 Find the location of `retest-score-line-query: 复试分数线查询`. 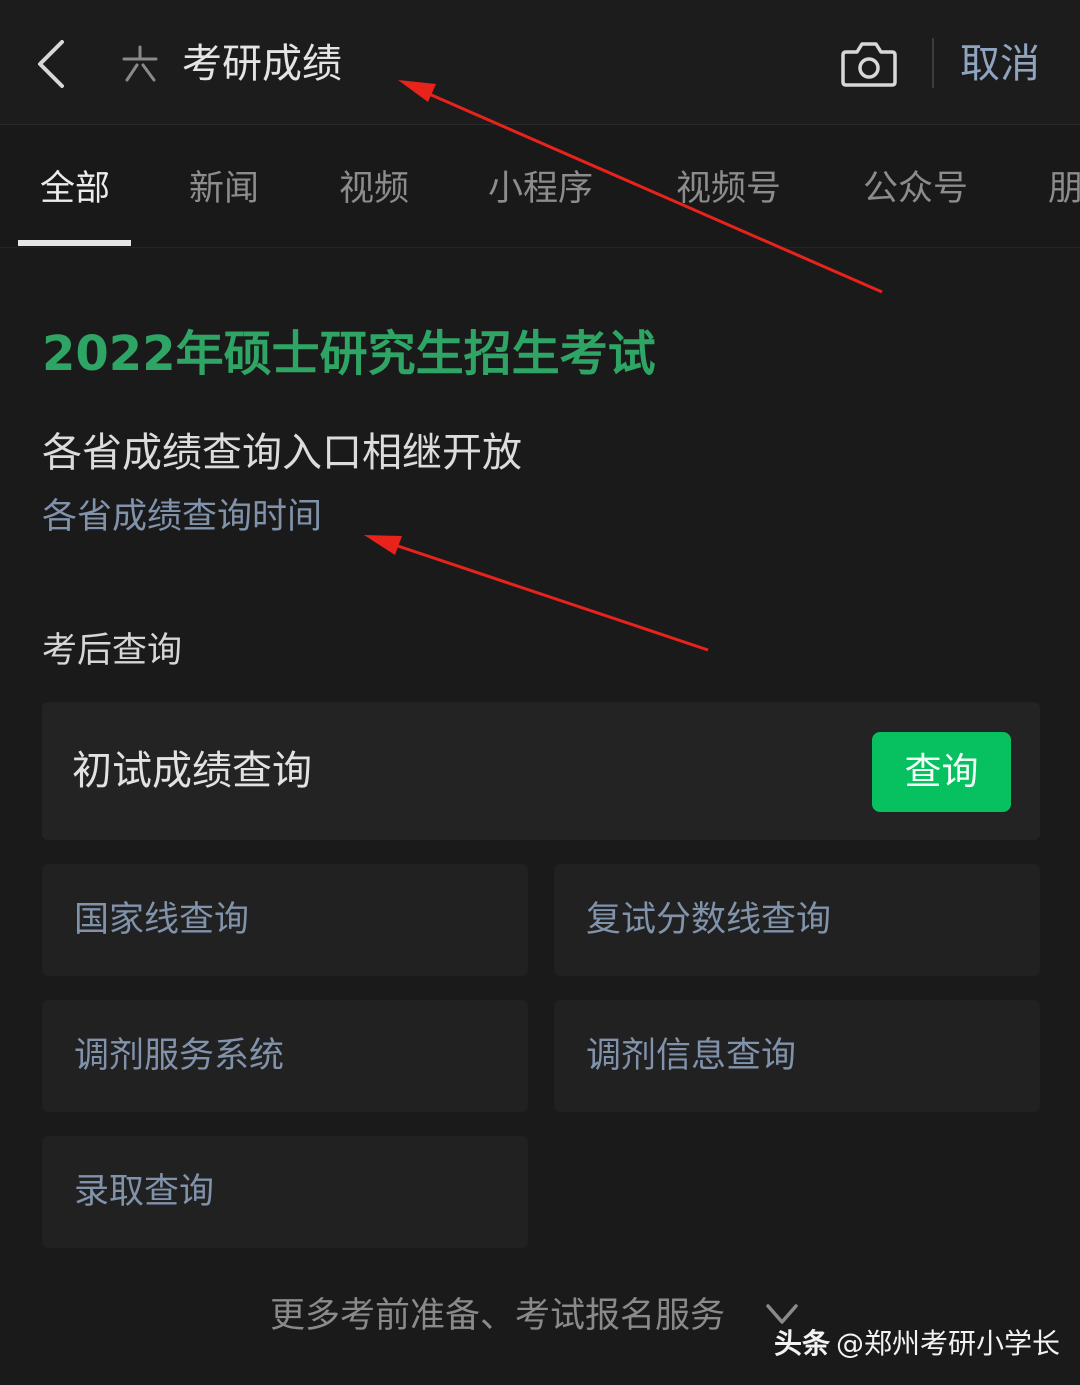

retest-score-line-query: 复试分数线查询 is located at coordinates (797, 920).